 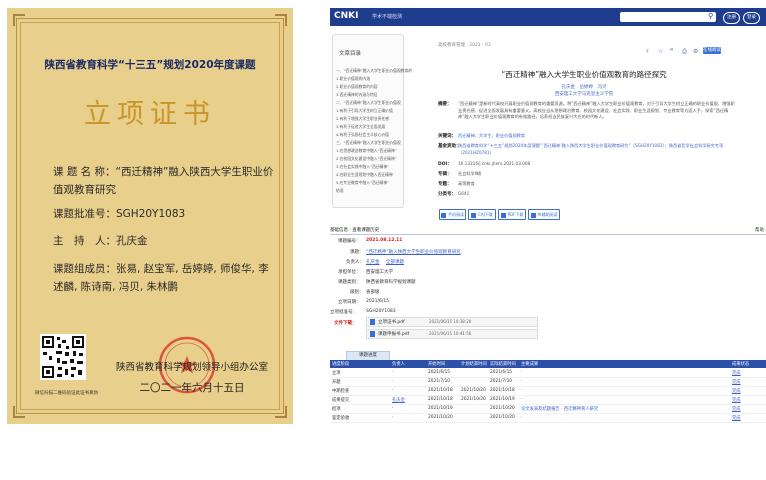 What do you see at coordinates (445, 174) in the screenshot?
I see `collection-label: 专辑：` at bounding box center [445, 174].